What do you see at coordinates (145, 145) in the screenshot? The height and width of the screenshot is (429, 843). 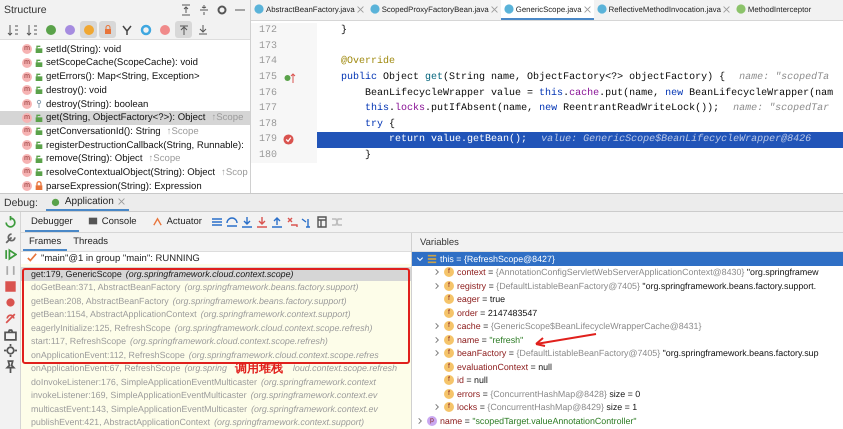 I see `method-signature: registerDestructionCallback(String, Runnable):` at bounding box center [145, 145].